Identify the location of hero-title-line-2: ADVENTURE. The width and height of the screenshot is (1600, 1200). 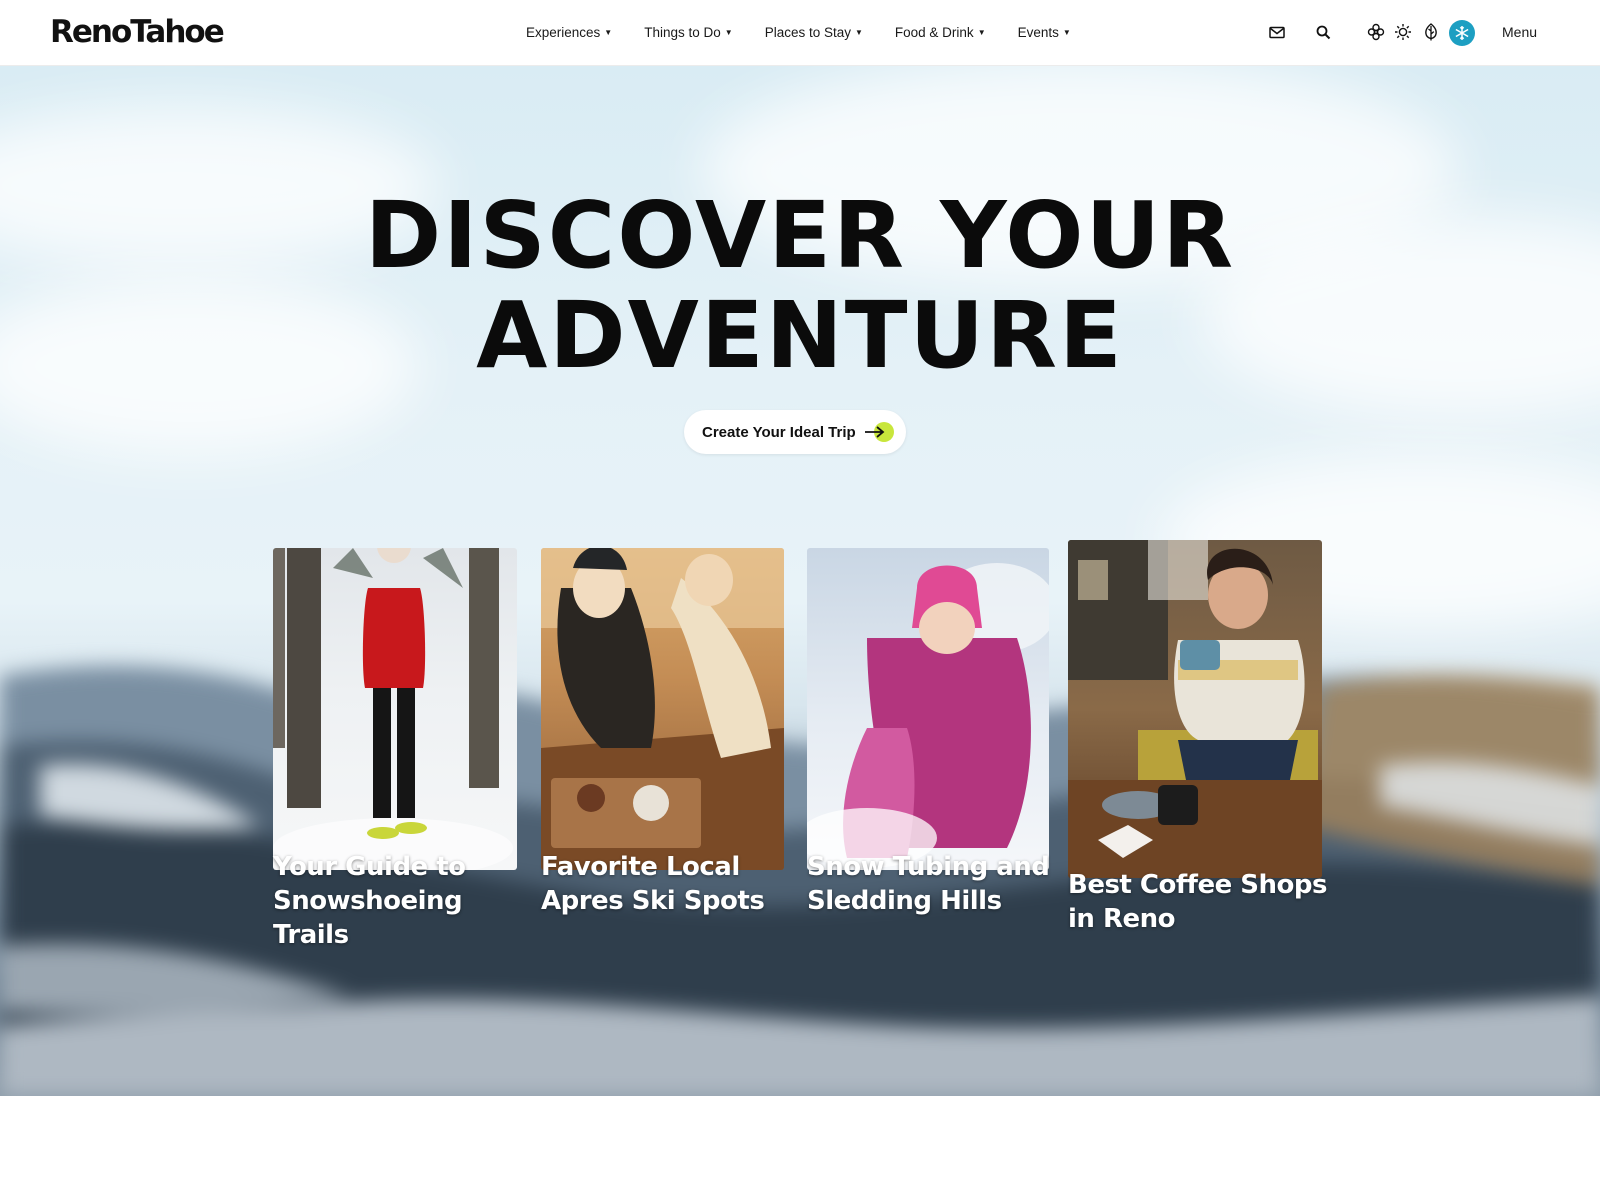
(800, 335).